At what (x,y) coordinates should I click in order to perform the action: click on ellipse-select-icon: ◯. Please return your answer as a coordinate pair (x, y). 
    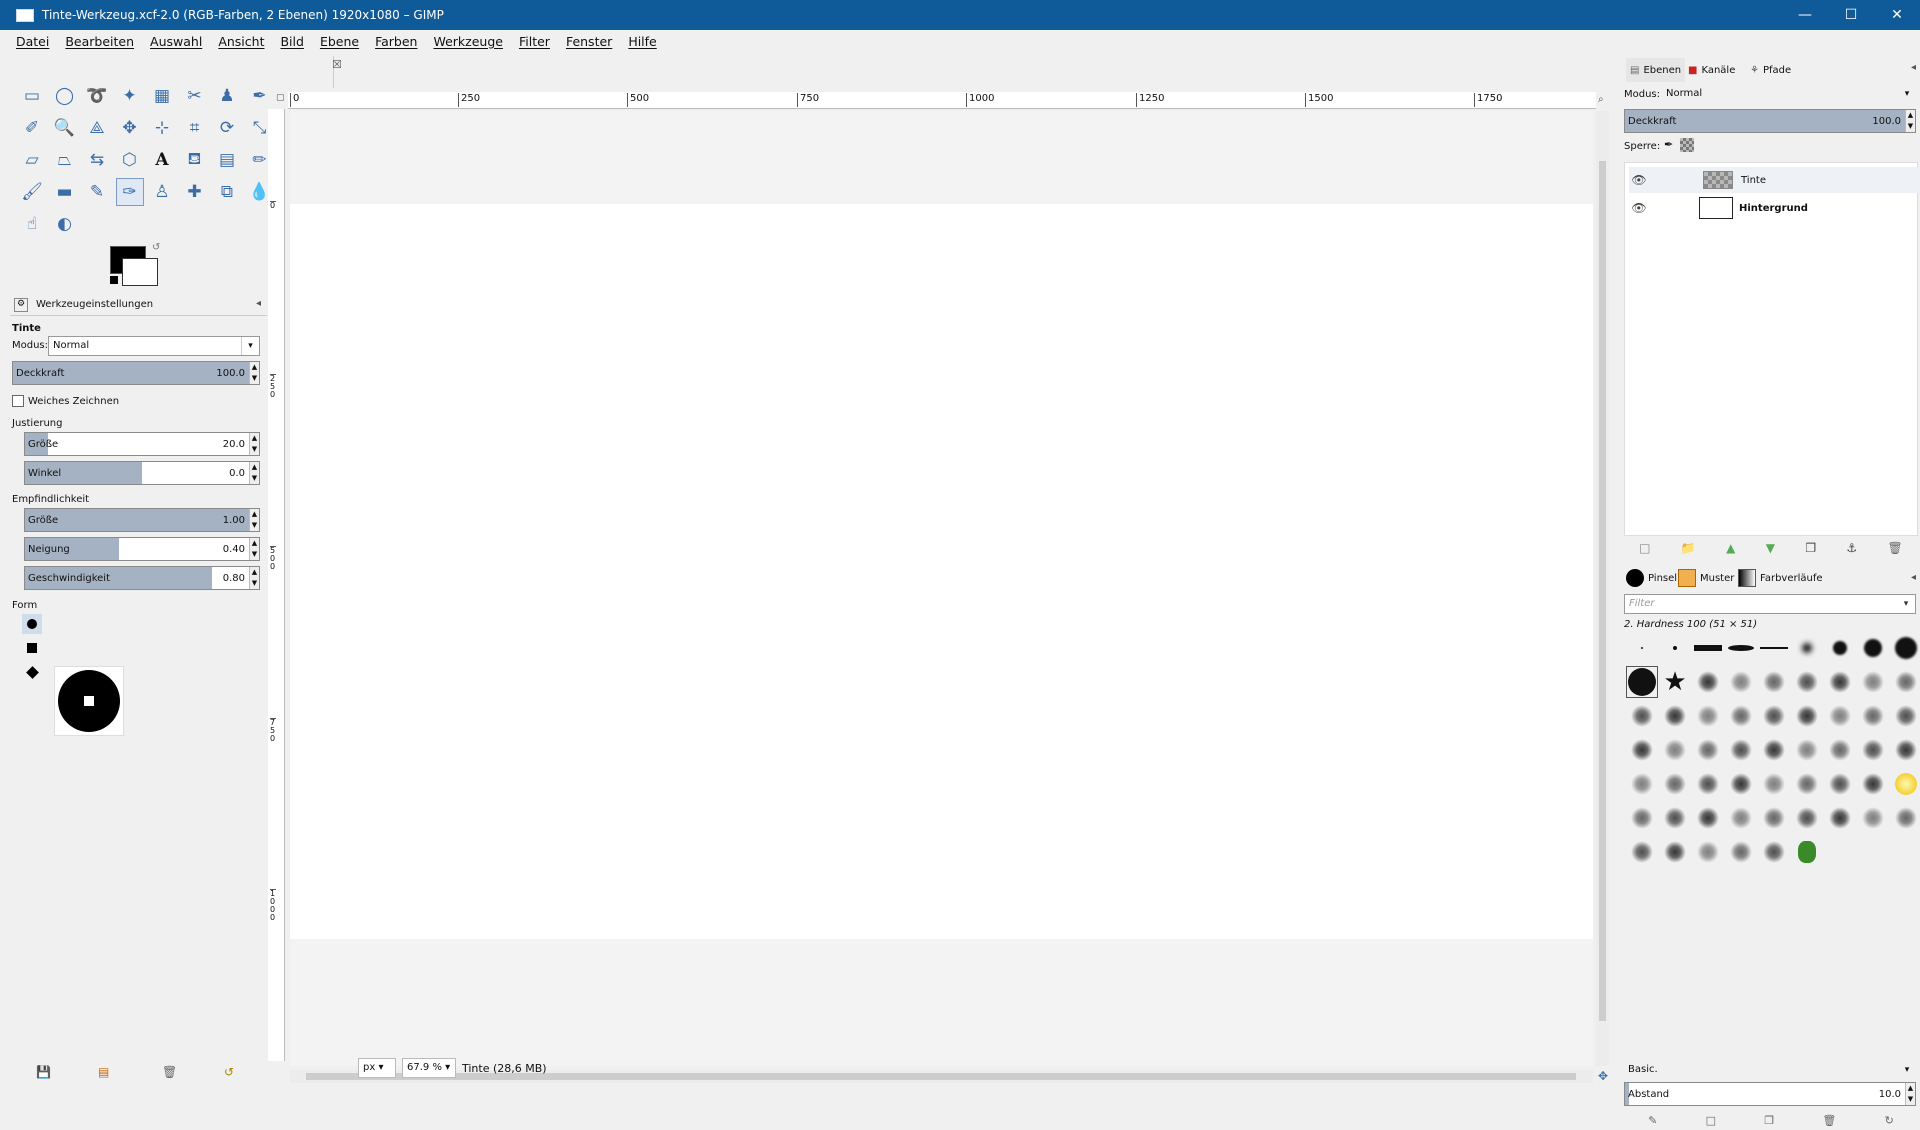
    Looking at the image, I should click on (65, 96).